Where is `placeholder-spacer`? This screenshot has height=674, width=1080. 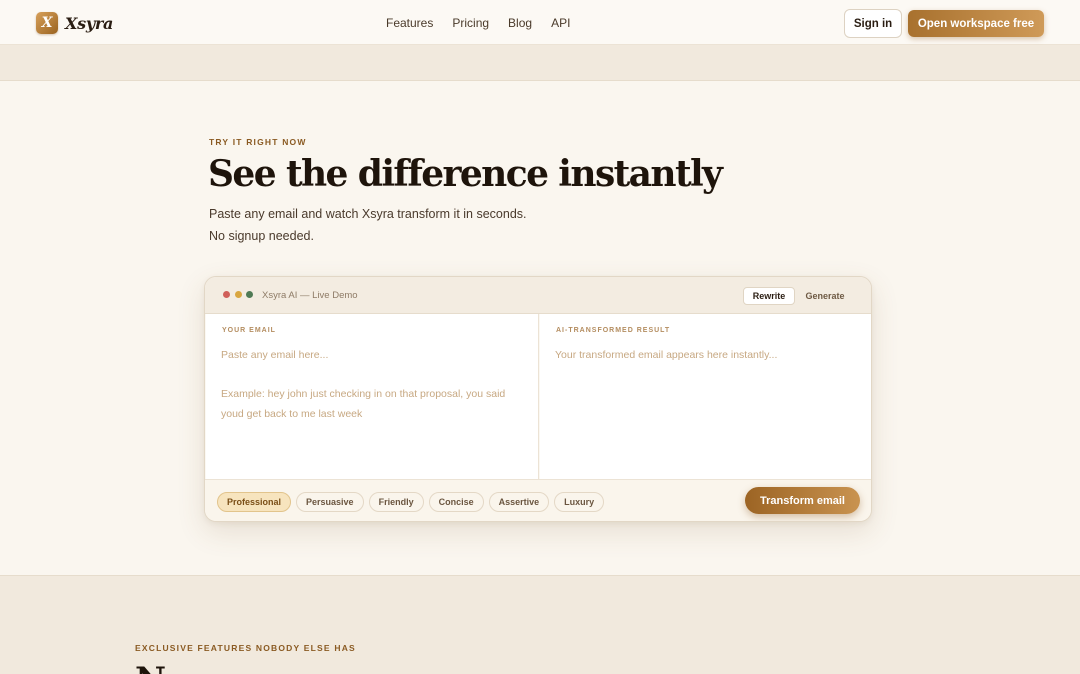 placeholder-spacer is located at coordinates (373, 376).